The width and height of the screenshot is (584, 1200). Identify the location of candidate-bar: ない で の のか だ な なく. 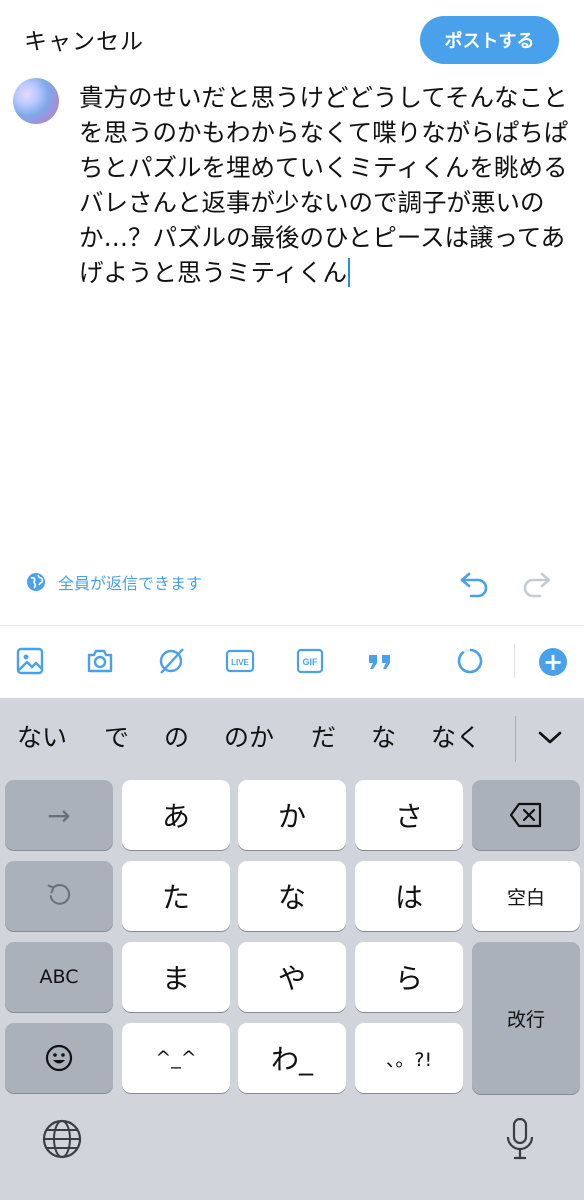
(292, 737).